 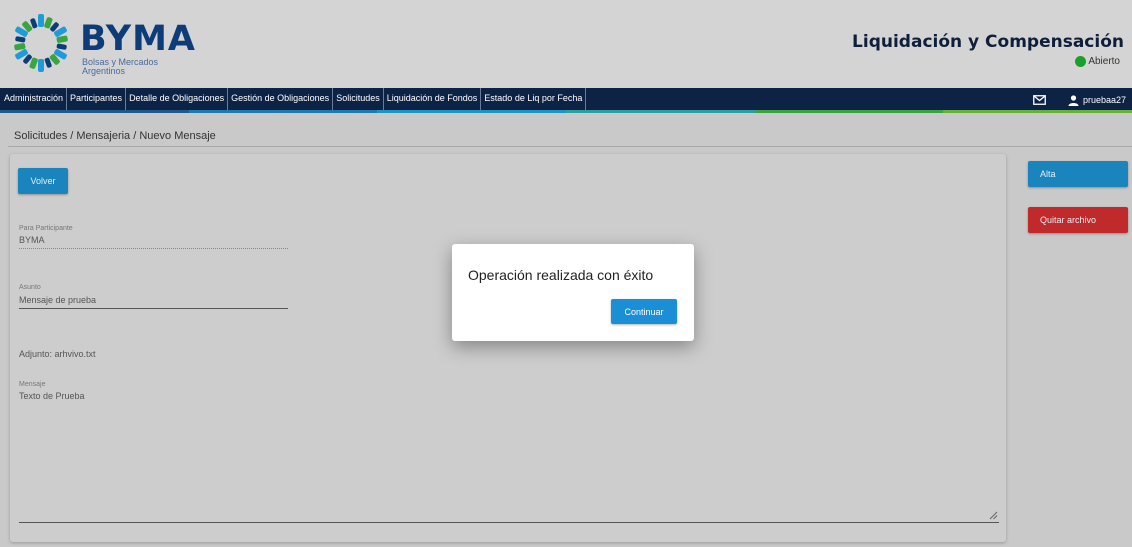 I want to click on user-menu: pruebaa27, so click(x=1097, y=100).